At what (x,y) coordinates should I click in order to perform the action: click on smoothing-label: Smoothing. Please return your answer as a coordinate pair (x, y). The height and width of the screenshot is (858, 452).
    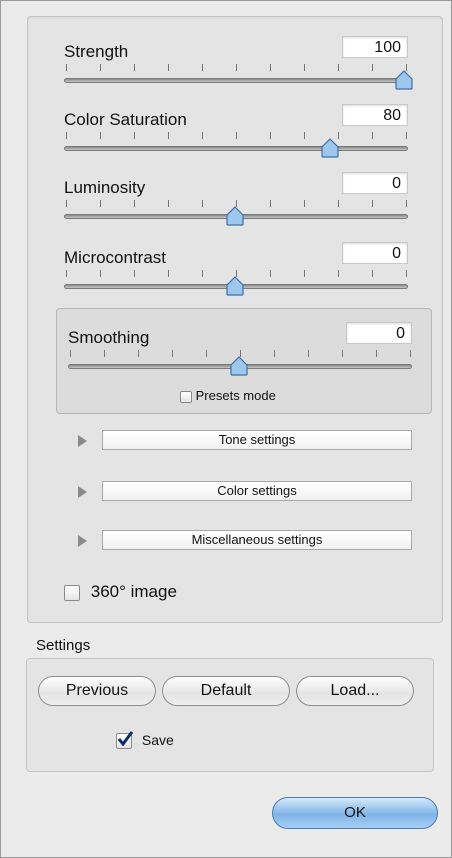
    Looking at the image, I should click on (109, 337).